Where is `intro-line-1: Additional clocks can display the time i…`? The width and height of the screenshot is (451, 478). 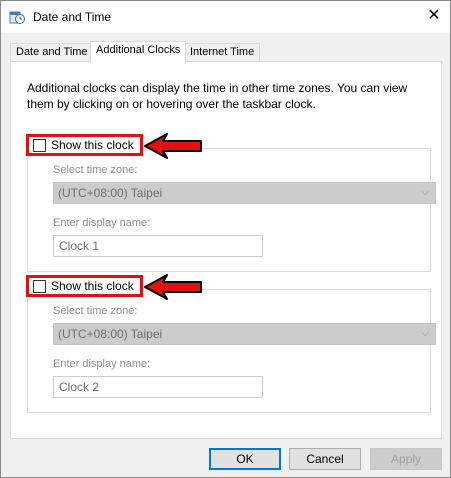 intro-line-1: Additional clocks can display the time i… is located at coordinates (217, 88).